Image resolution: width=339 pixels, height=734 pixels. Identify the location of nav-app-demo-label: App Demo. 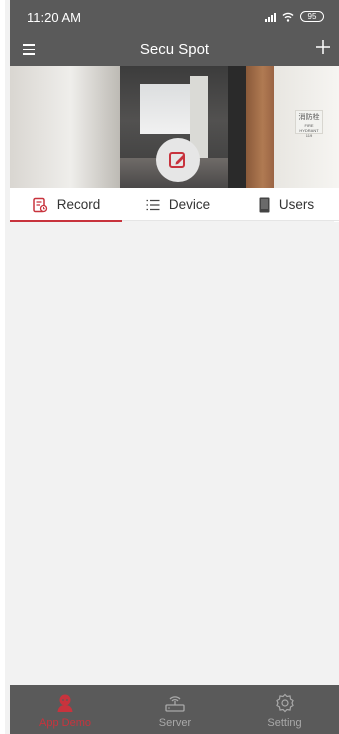
(65, 723).